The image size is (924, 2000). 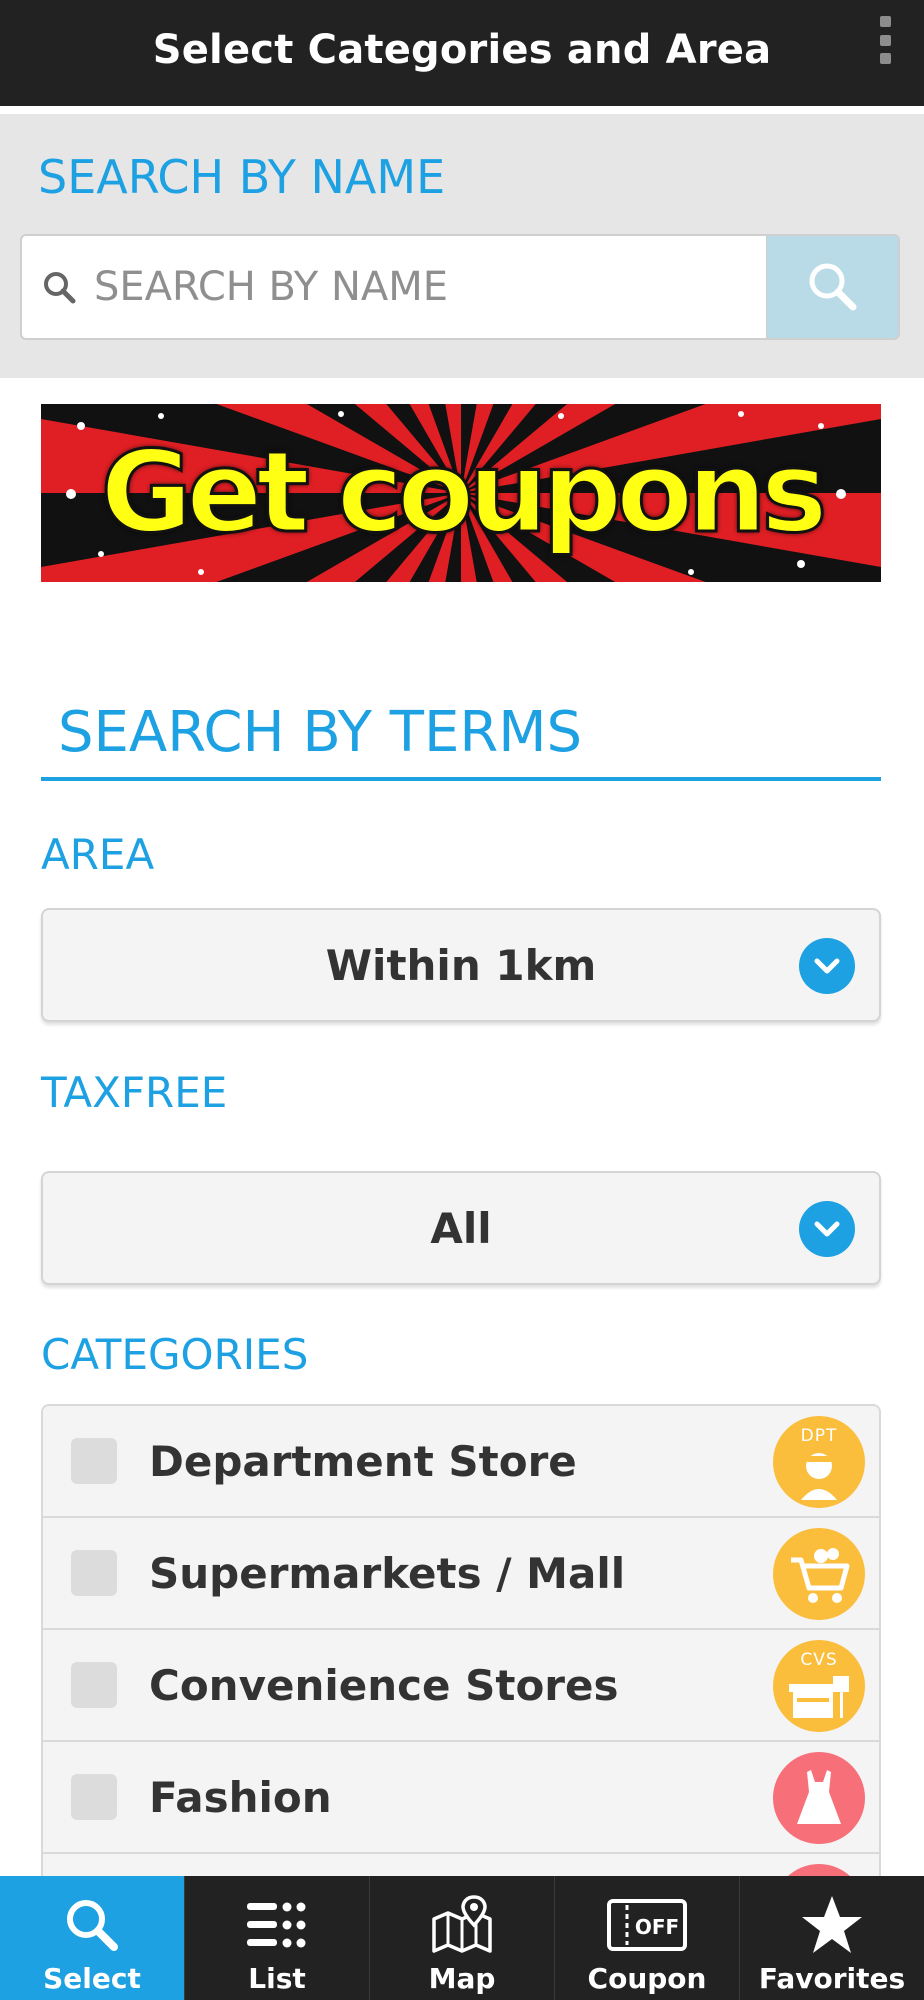 I want to click on categories-label: CATEGORIES, so click(x=175, y=1354).